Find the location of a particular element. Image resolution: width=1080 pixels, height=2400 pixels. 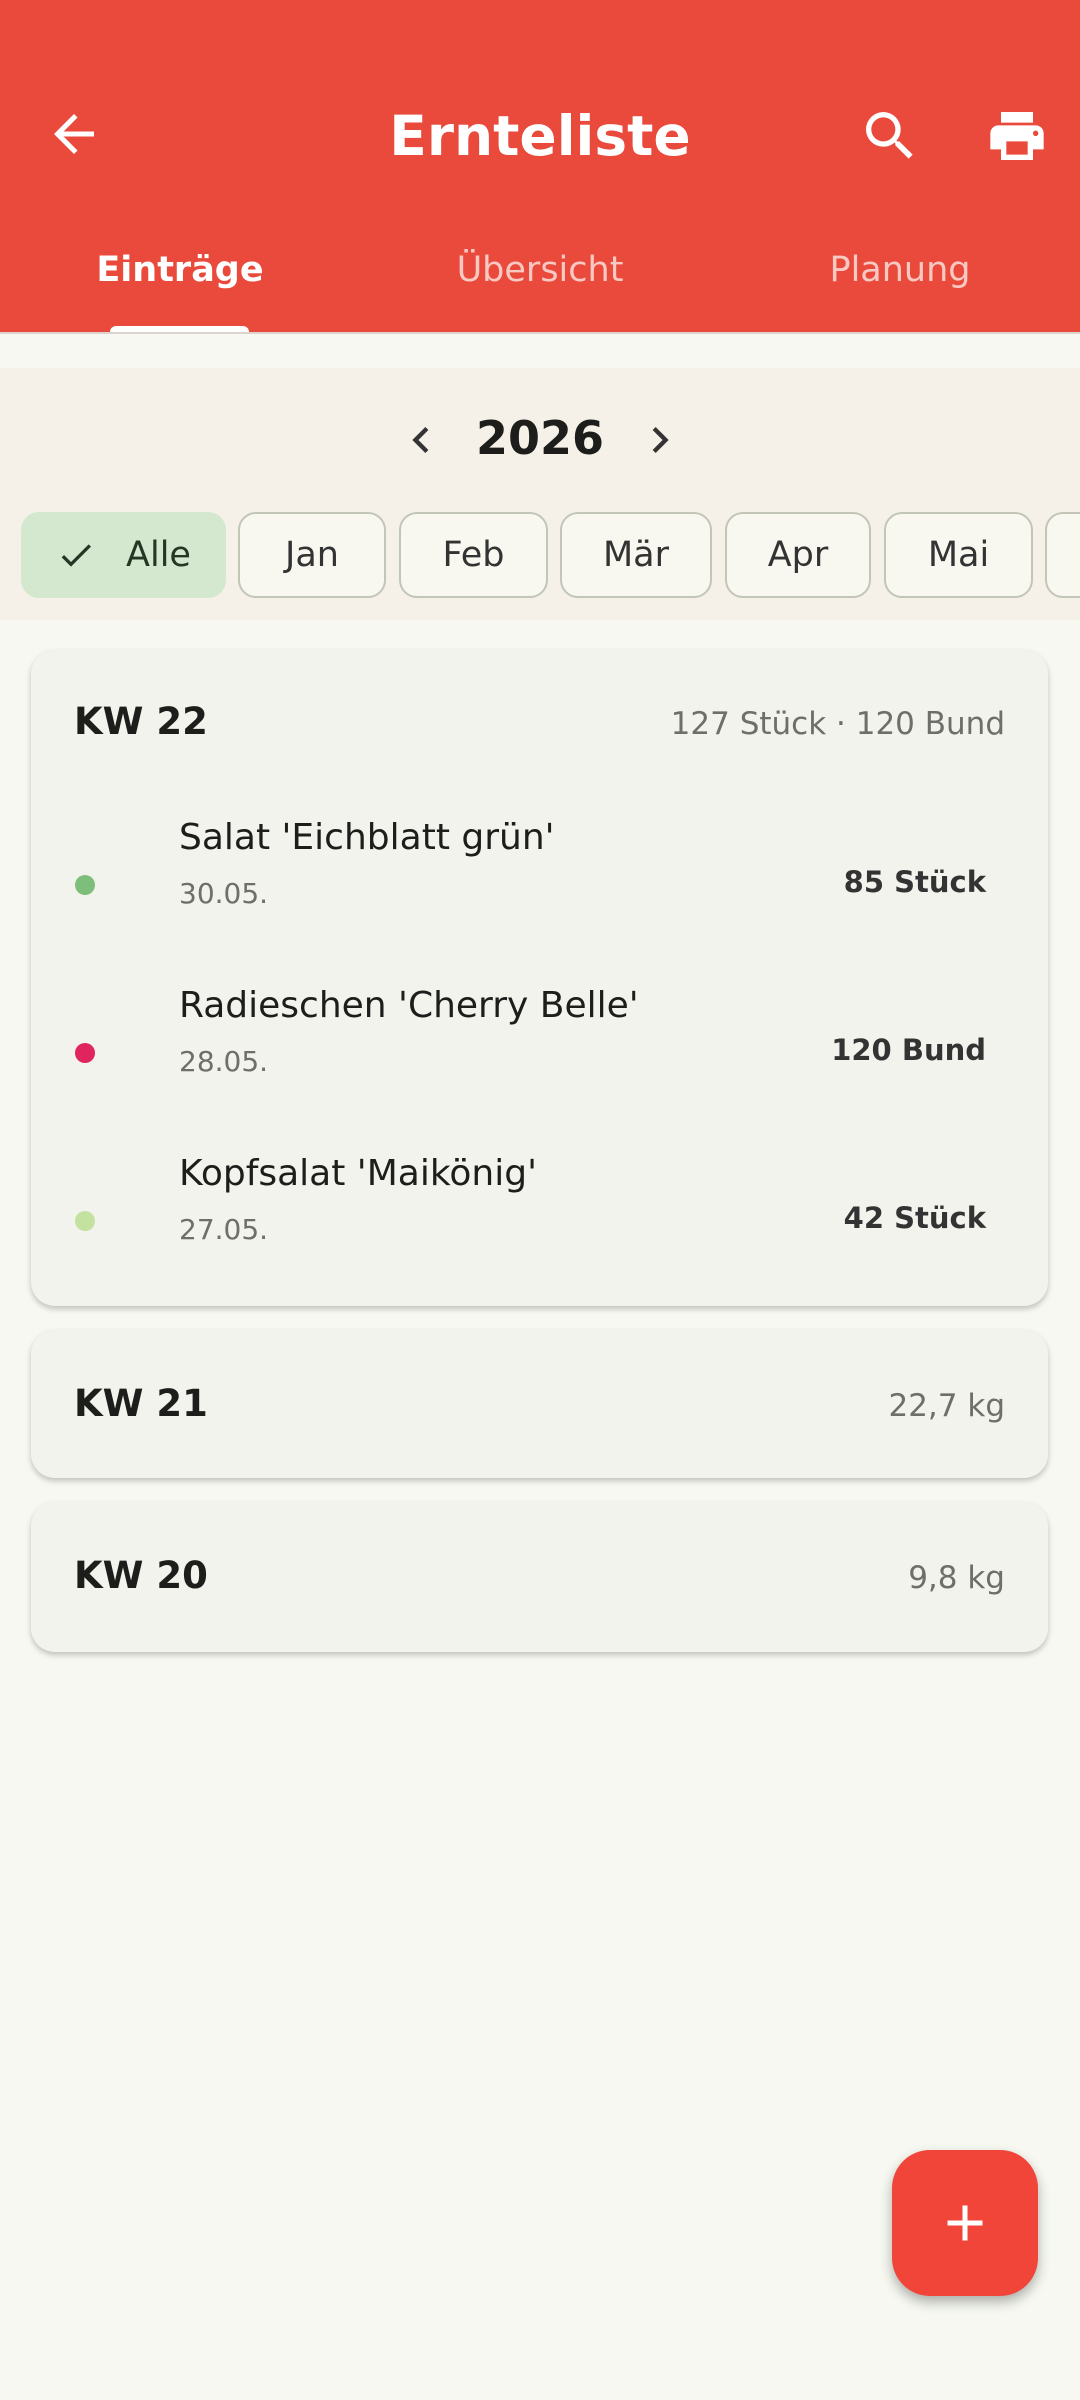

tab-uebersicht: Übersicht is located at coordinates (540, 270).